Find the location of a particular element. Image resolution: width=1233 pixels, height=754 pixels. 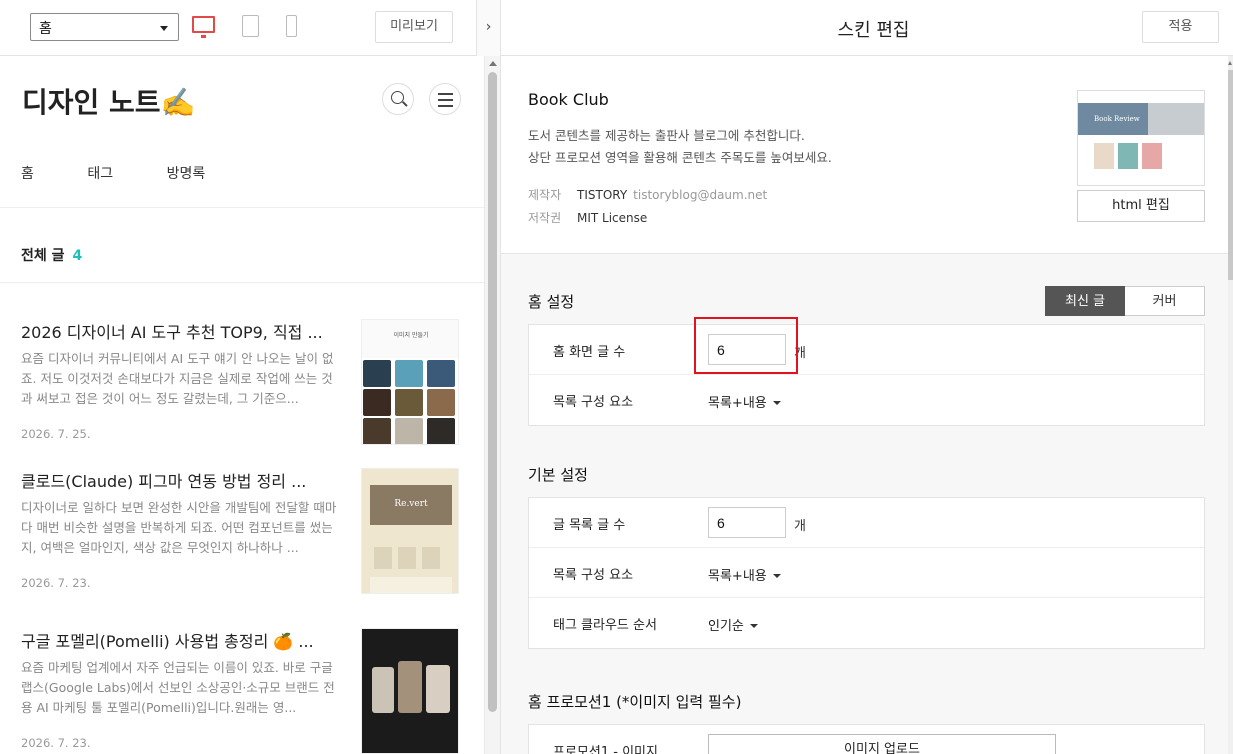

apply-button: 적용 is located at coordinates (1180, 27).